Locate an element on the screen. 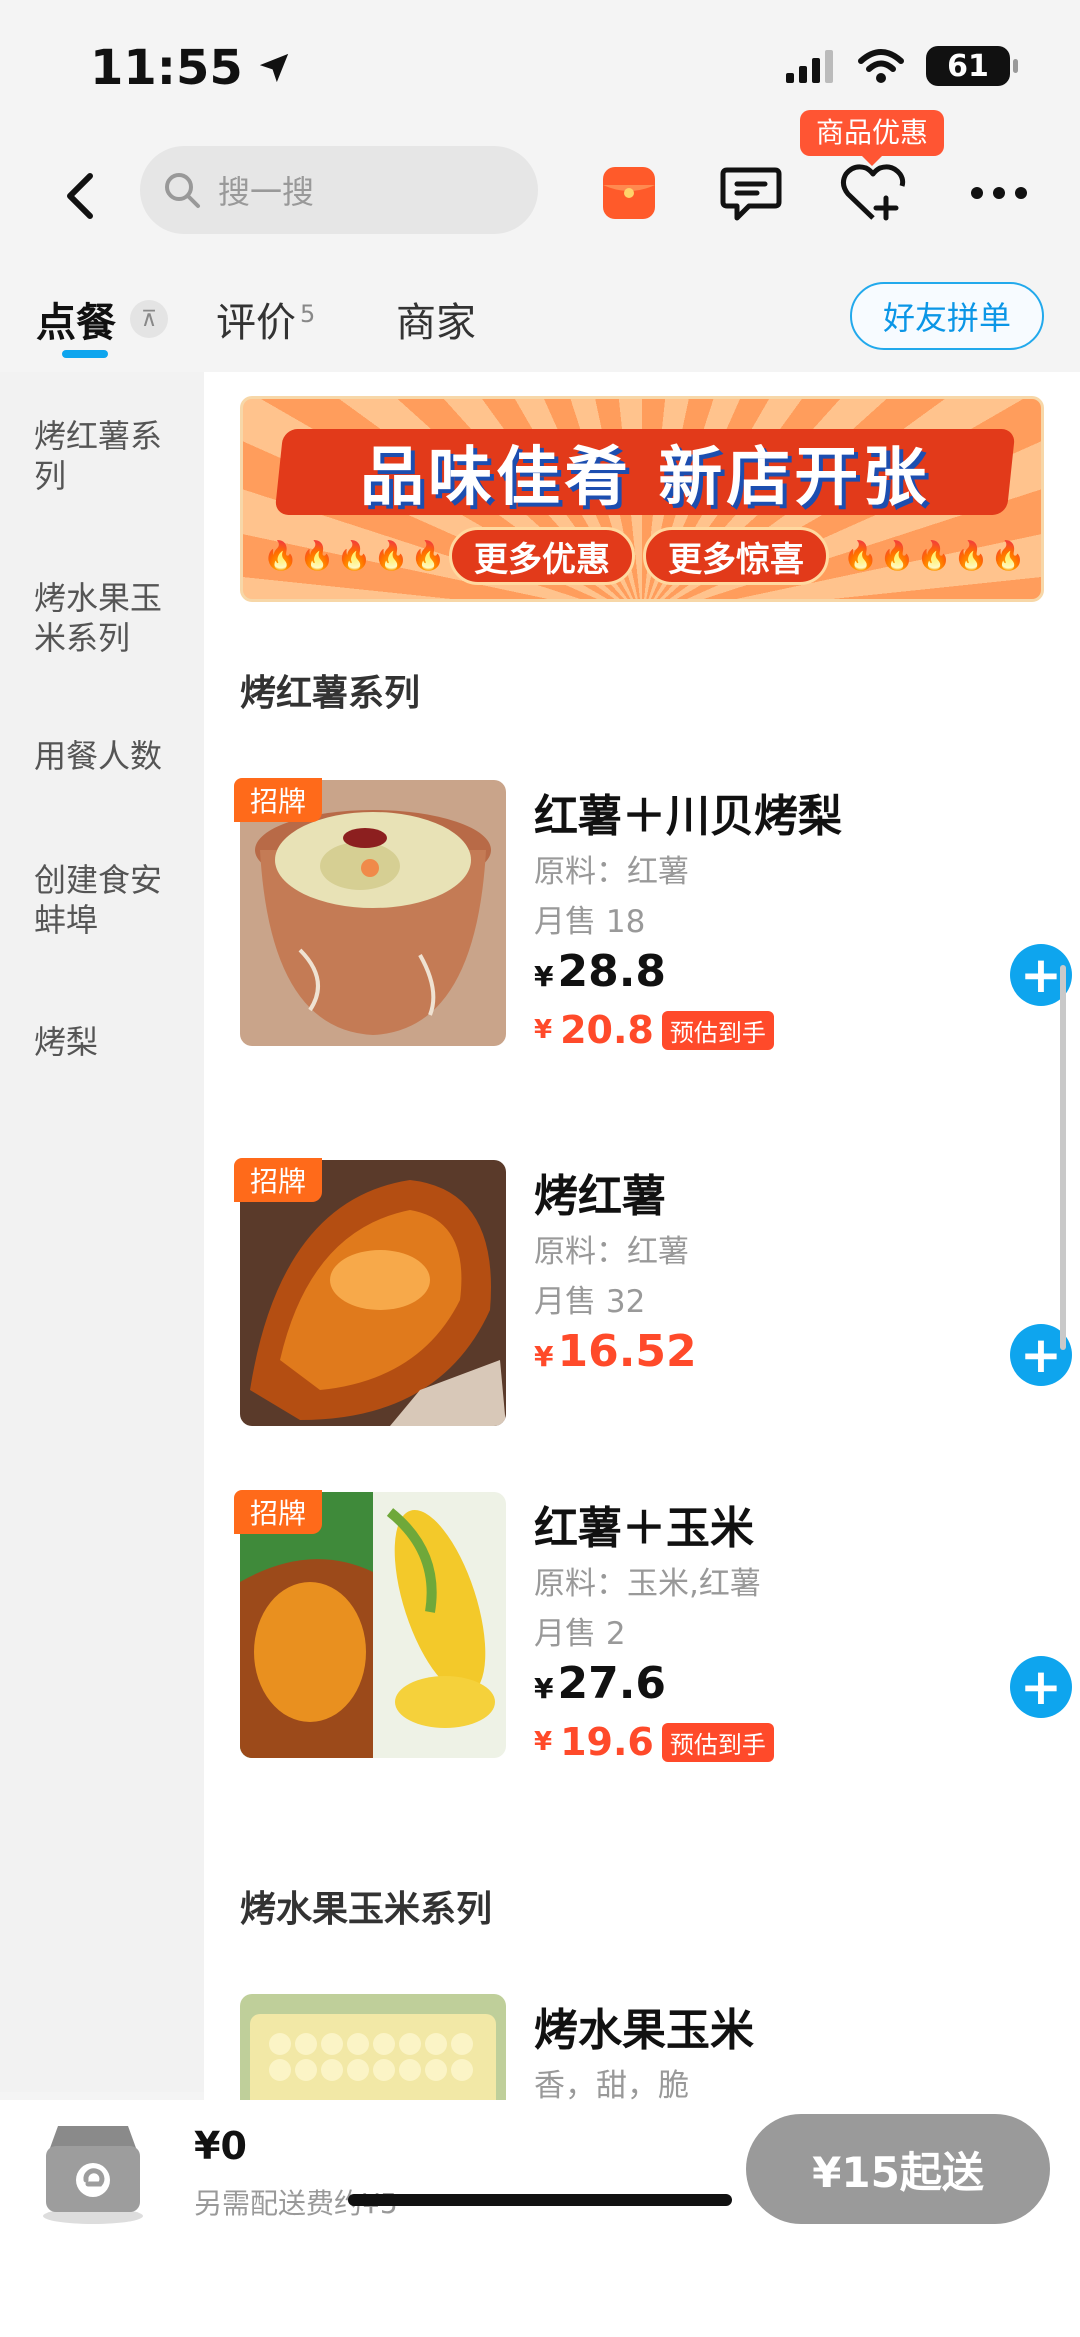  battery-icon: 61 is located at coordinates (972, 66).